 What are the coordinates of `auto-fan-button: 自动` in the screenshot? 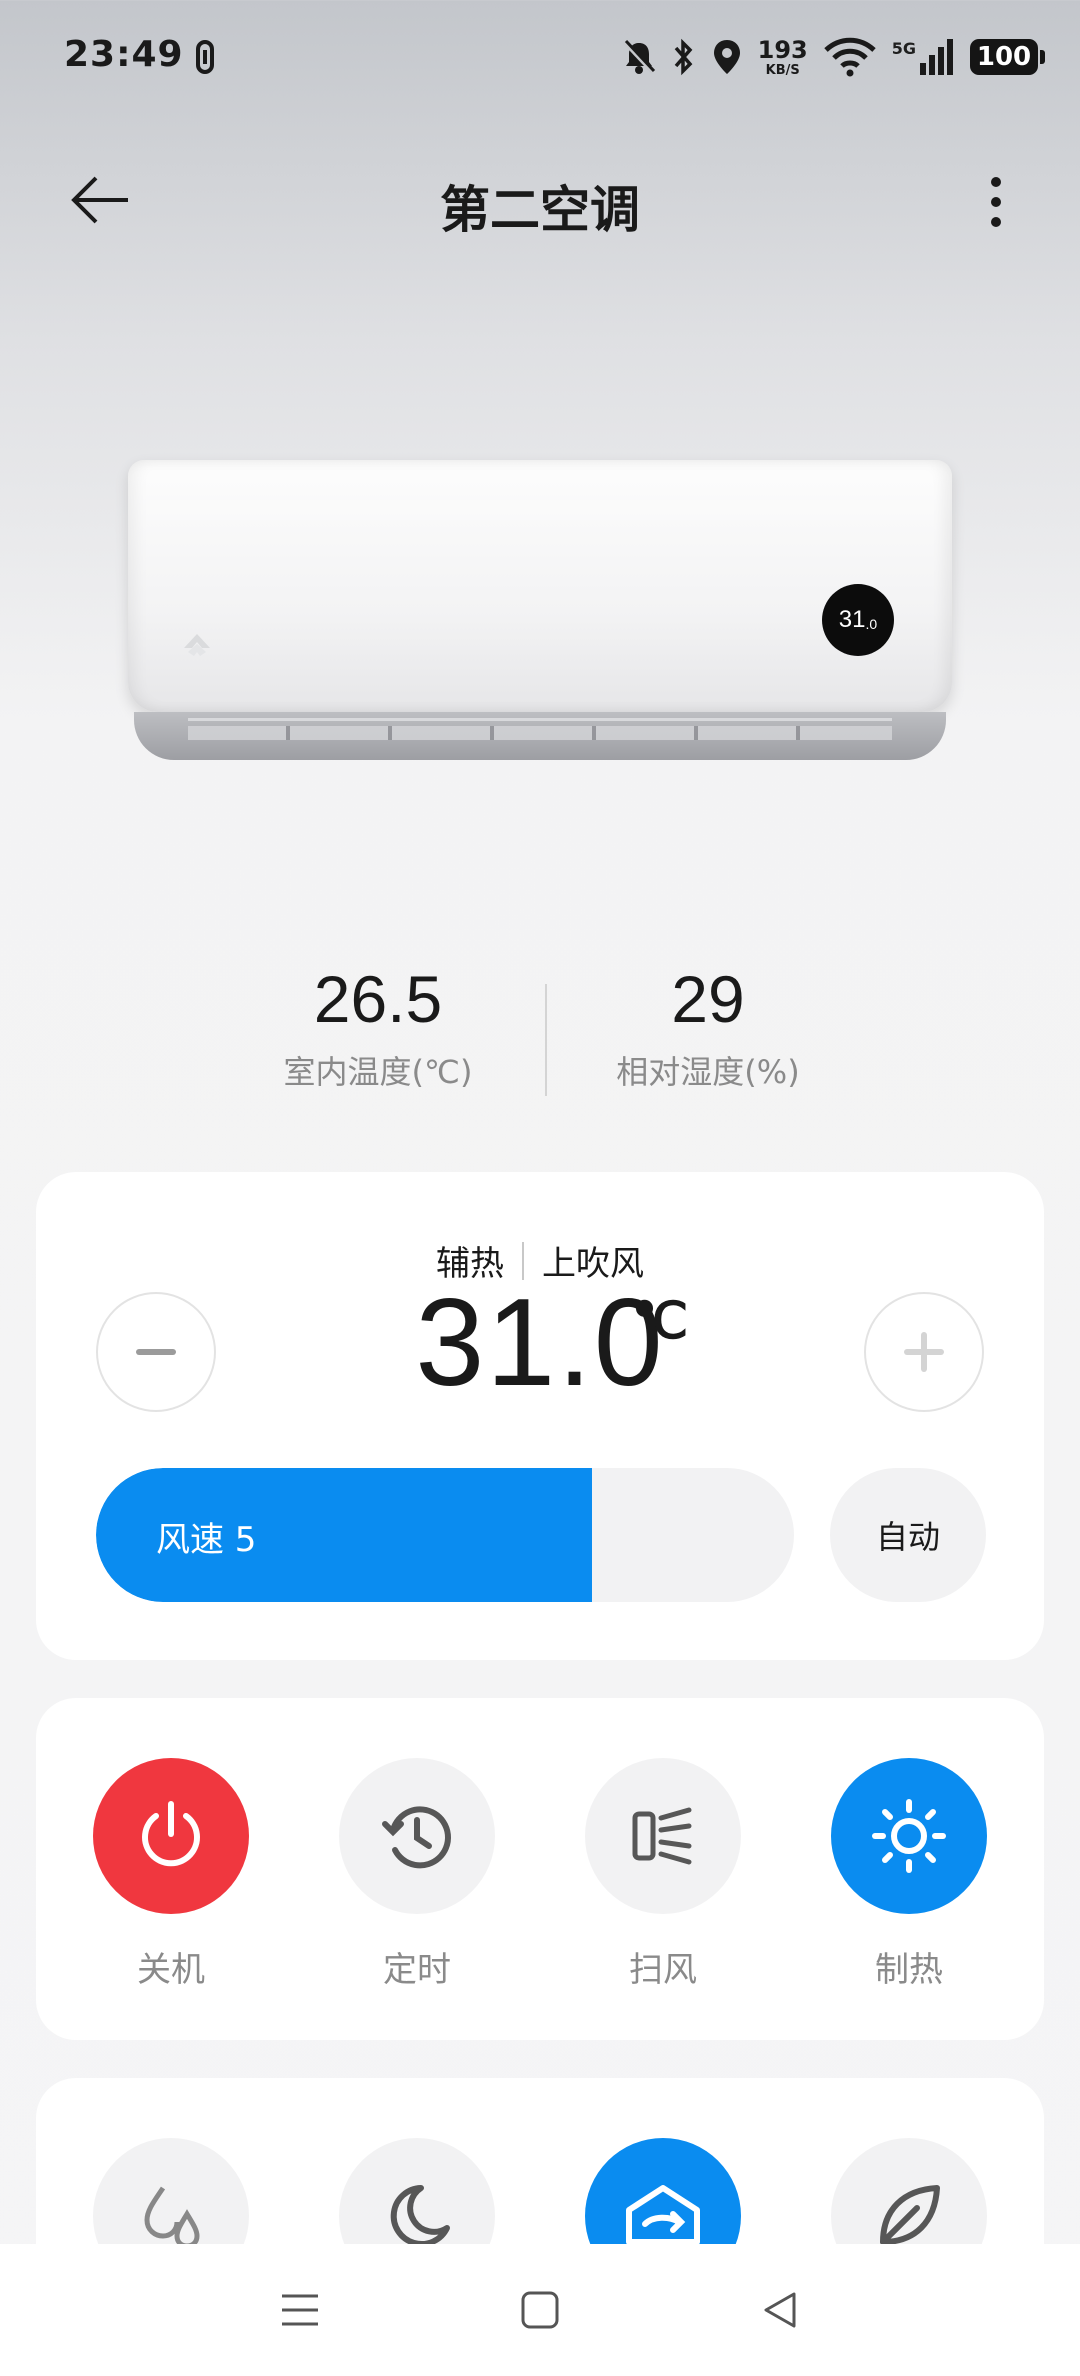 It's located at (908, 1535).